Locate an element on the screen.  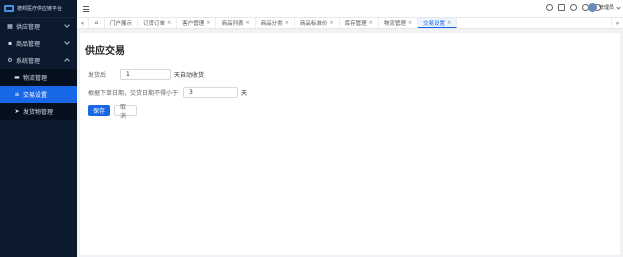
delivery-days-suffix: 天 is located at coordinates (244, 93).